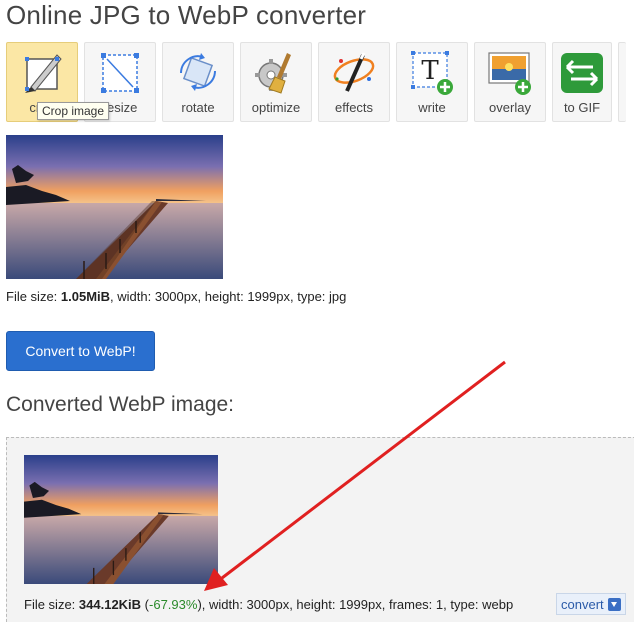 The width and height of the screenshot is (634, 622). I want to click on write-icon: T, so click(432, 73).